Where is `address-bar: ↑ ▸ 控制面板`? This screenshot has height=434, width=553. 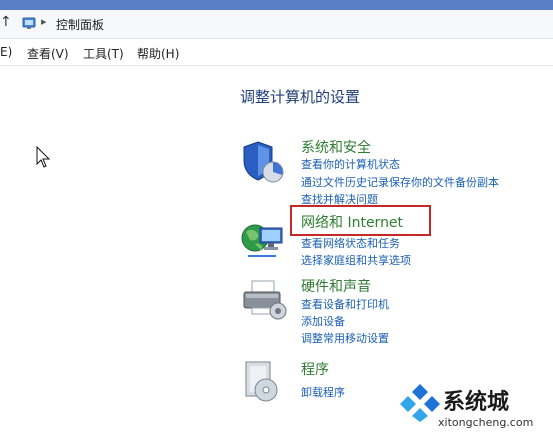
address-bar: ↑ ▸ 控制面板 is located at coordinates (276, 24).